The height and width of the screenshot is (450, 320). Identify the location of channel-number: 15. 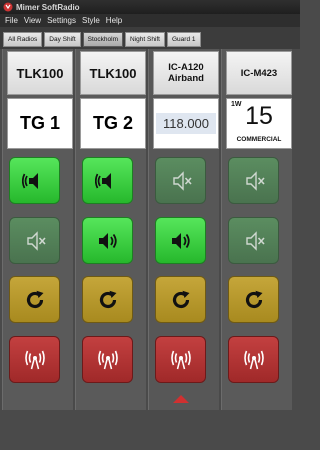
(259, 116).